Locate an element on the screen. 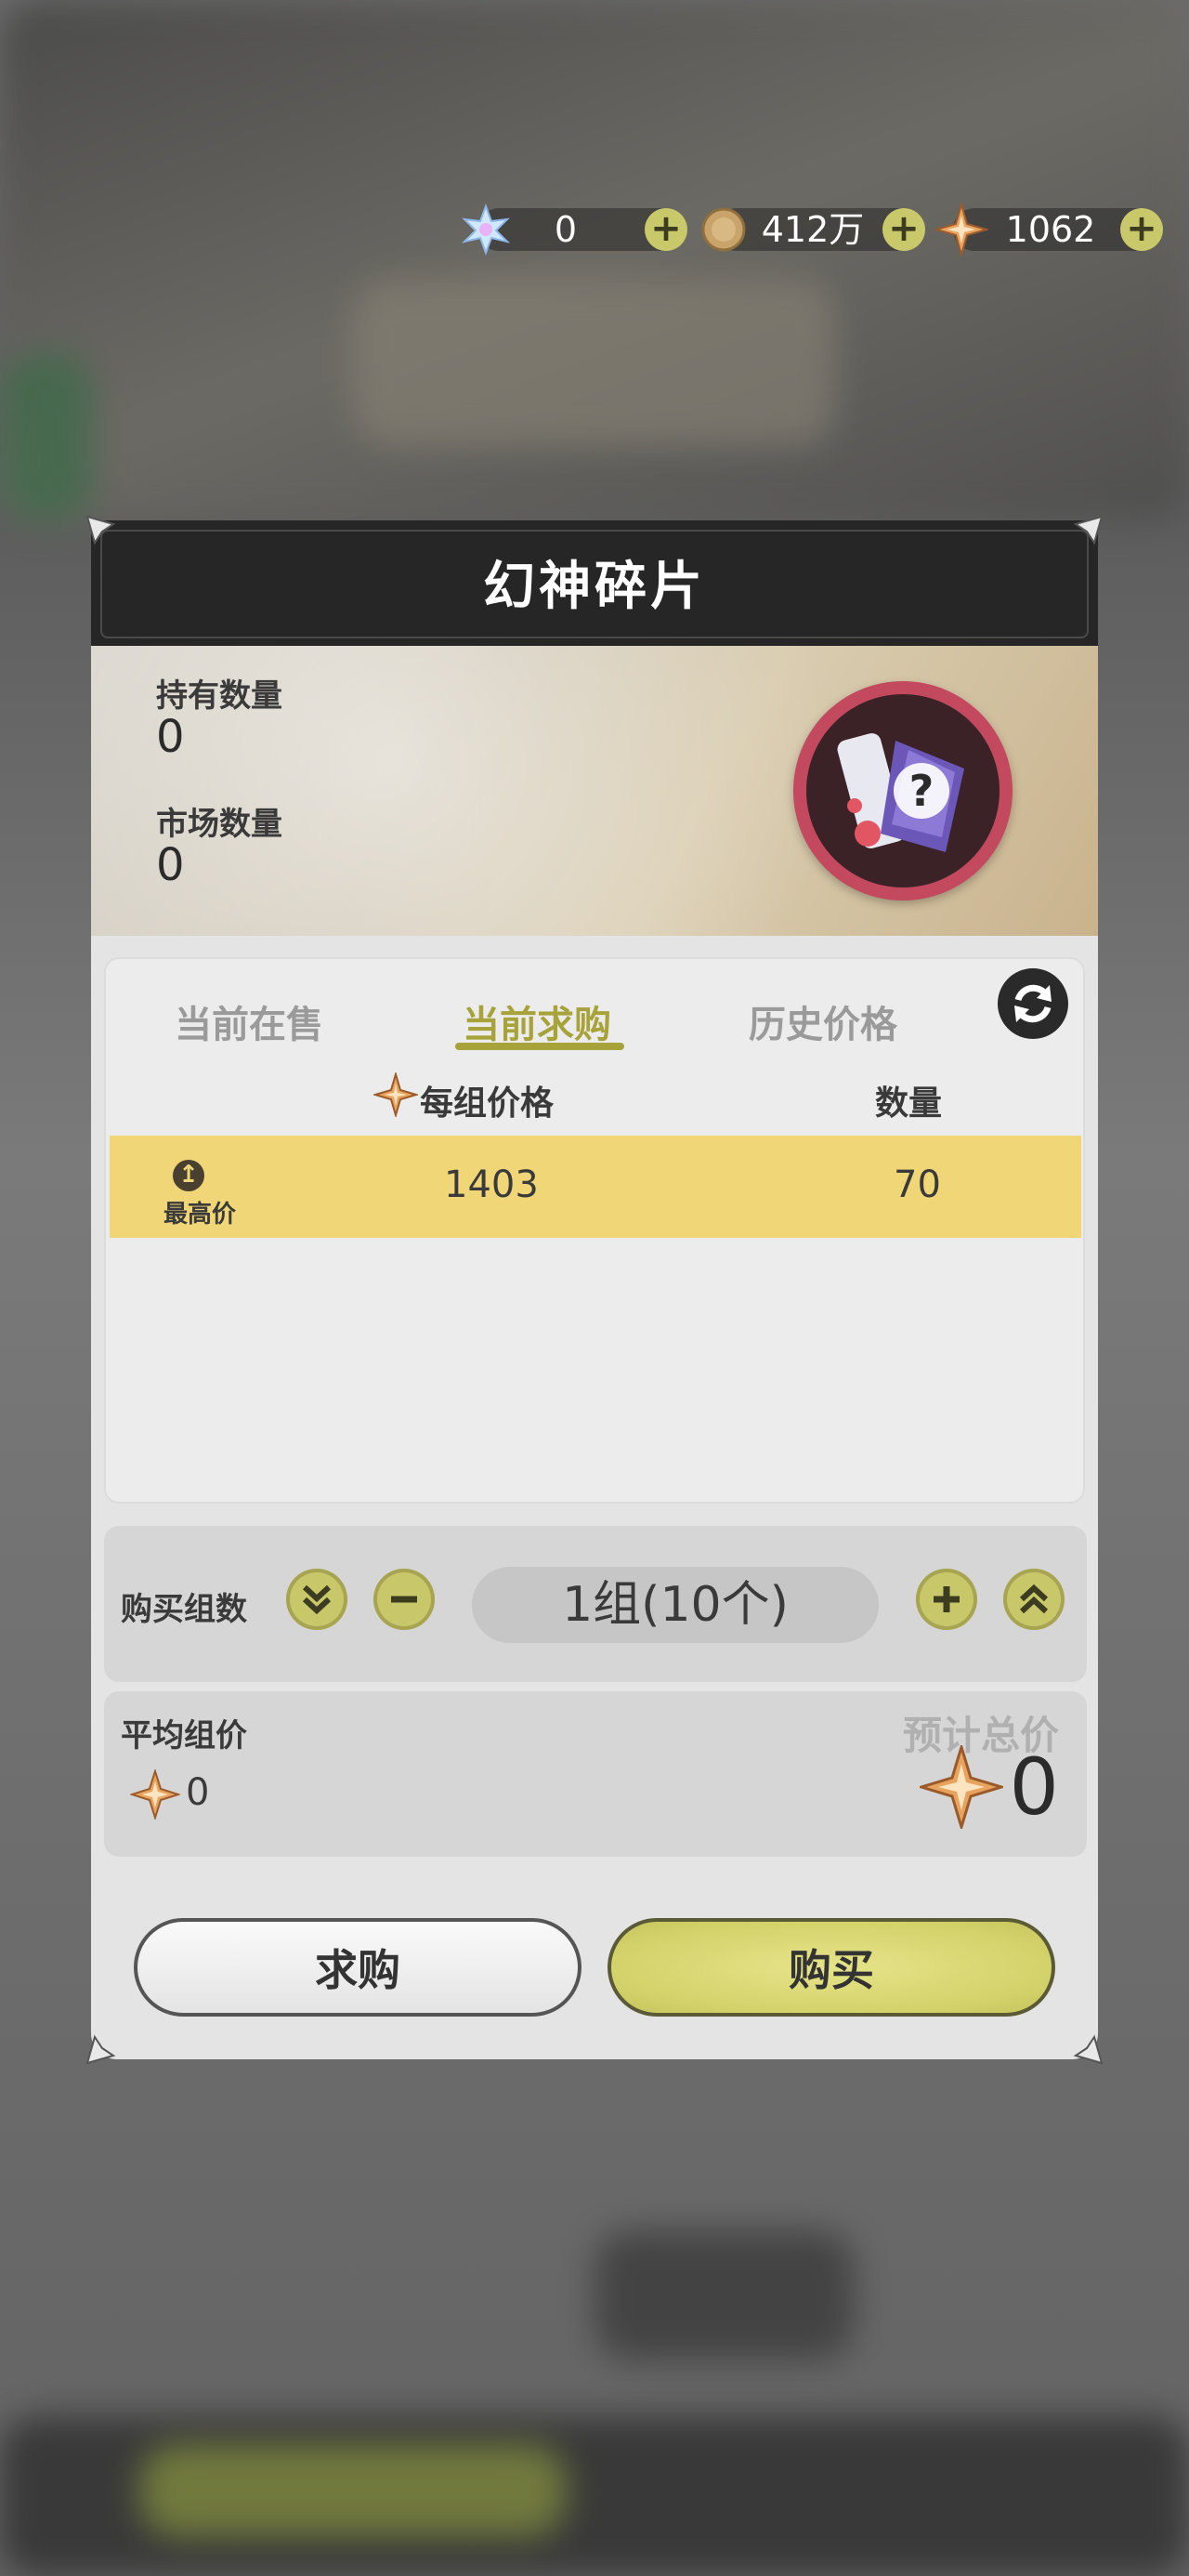  double-chevron-down-icon is located at coordinates (317, 1599).